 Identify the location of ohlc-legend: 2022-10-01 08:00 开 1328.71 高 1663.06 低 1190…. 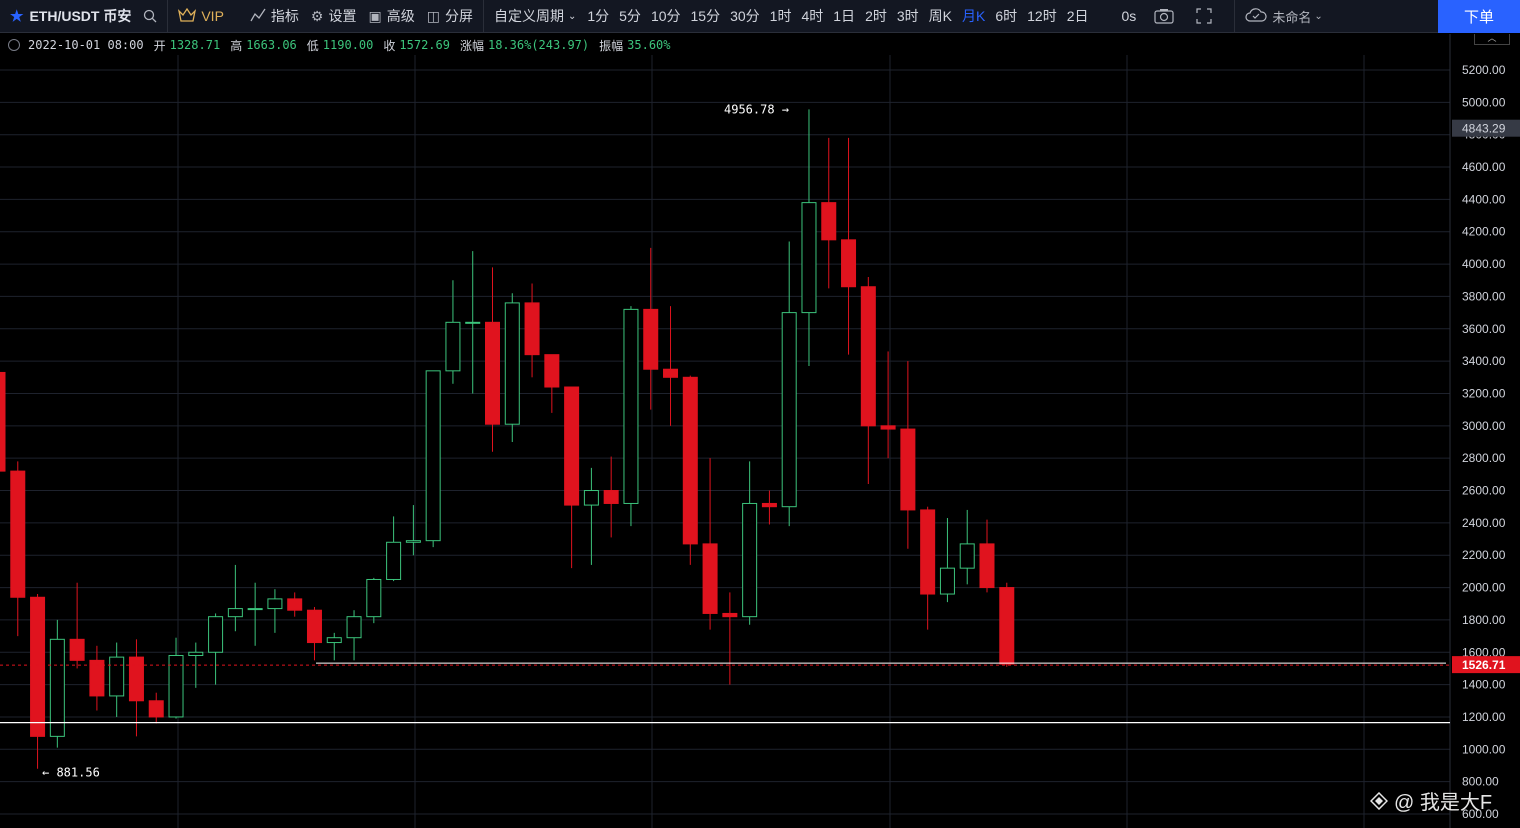
(335, 45).